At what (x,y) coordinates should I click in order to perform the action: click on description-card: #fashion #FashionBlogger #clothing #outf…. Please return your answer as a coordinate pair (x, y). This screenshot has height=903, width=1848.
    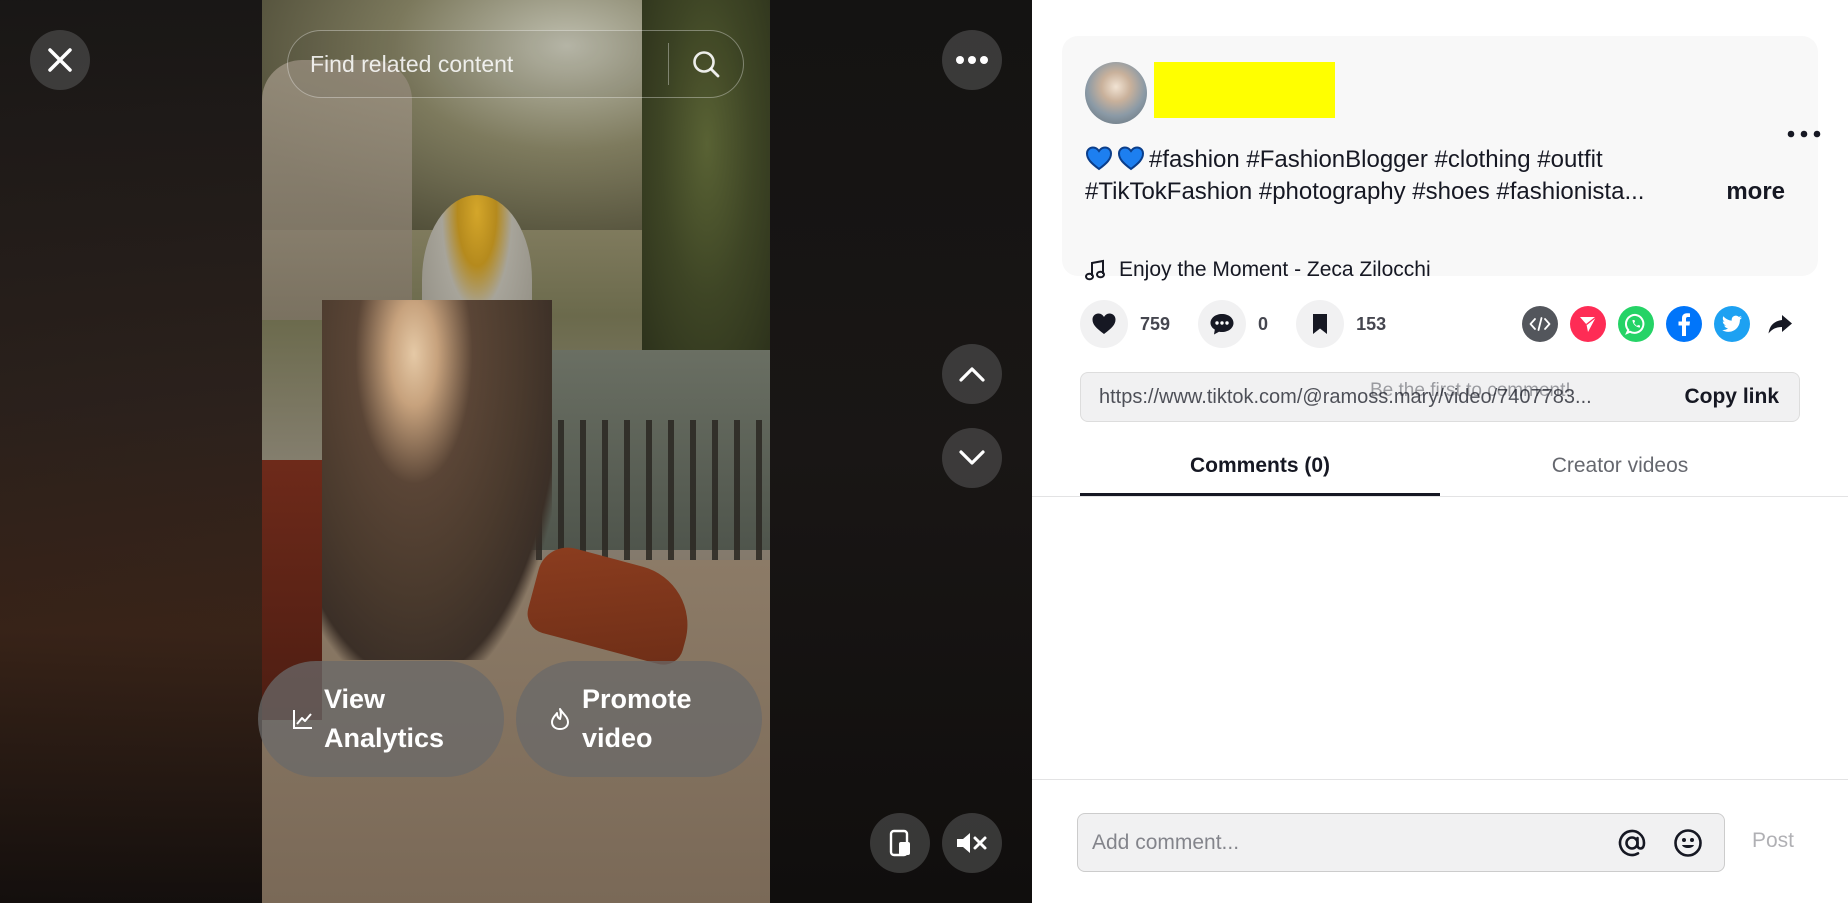
    Looking at the image, I should click on (1441, 158).